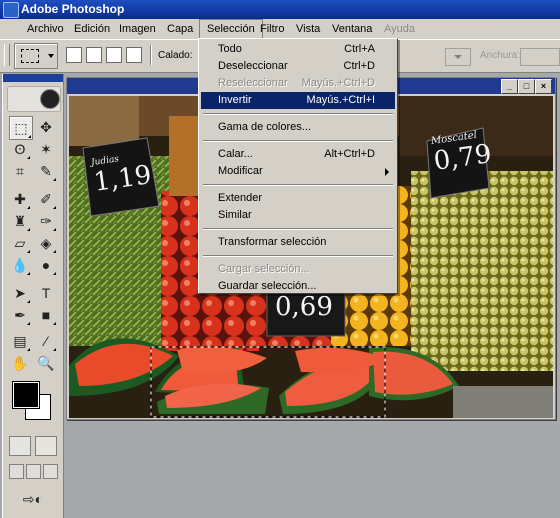  What do you see at coordinates (235, 100) in the screenshot?
I see `menu-item-label: Invertir` at bounding box center [235, 100].